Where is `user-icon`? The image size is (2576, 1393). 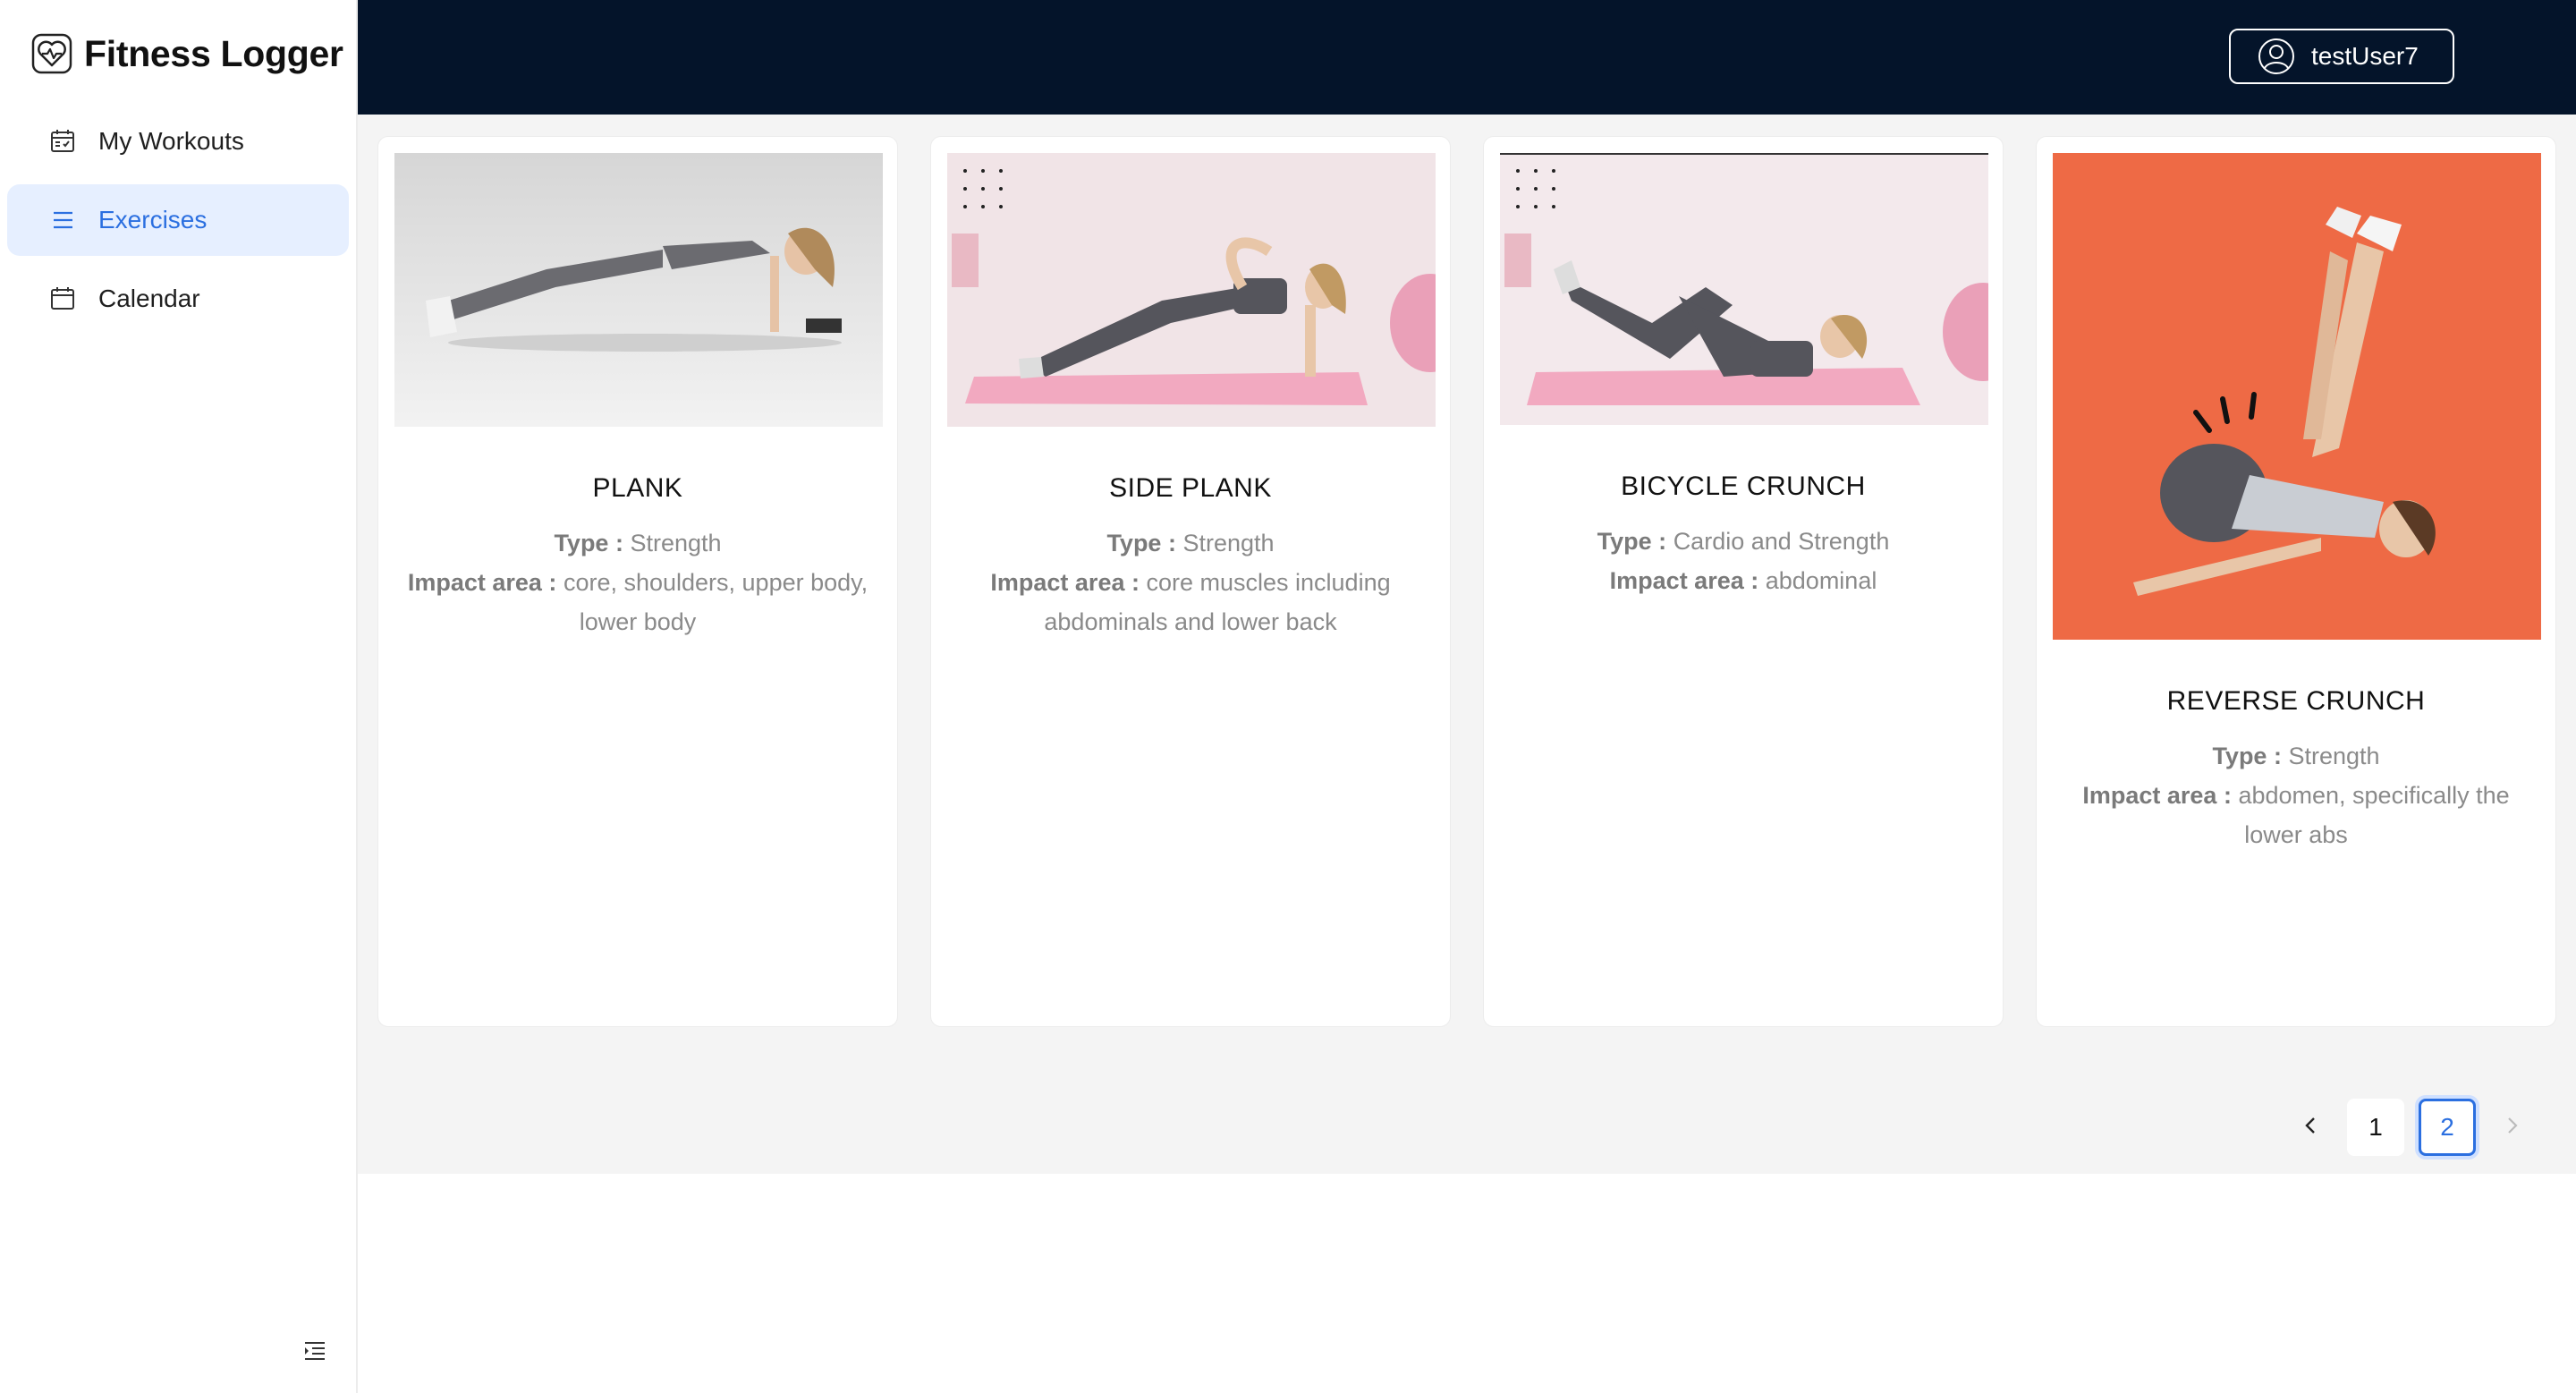 user-icon is located at coordinates (2276, 56).